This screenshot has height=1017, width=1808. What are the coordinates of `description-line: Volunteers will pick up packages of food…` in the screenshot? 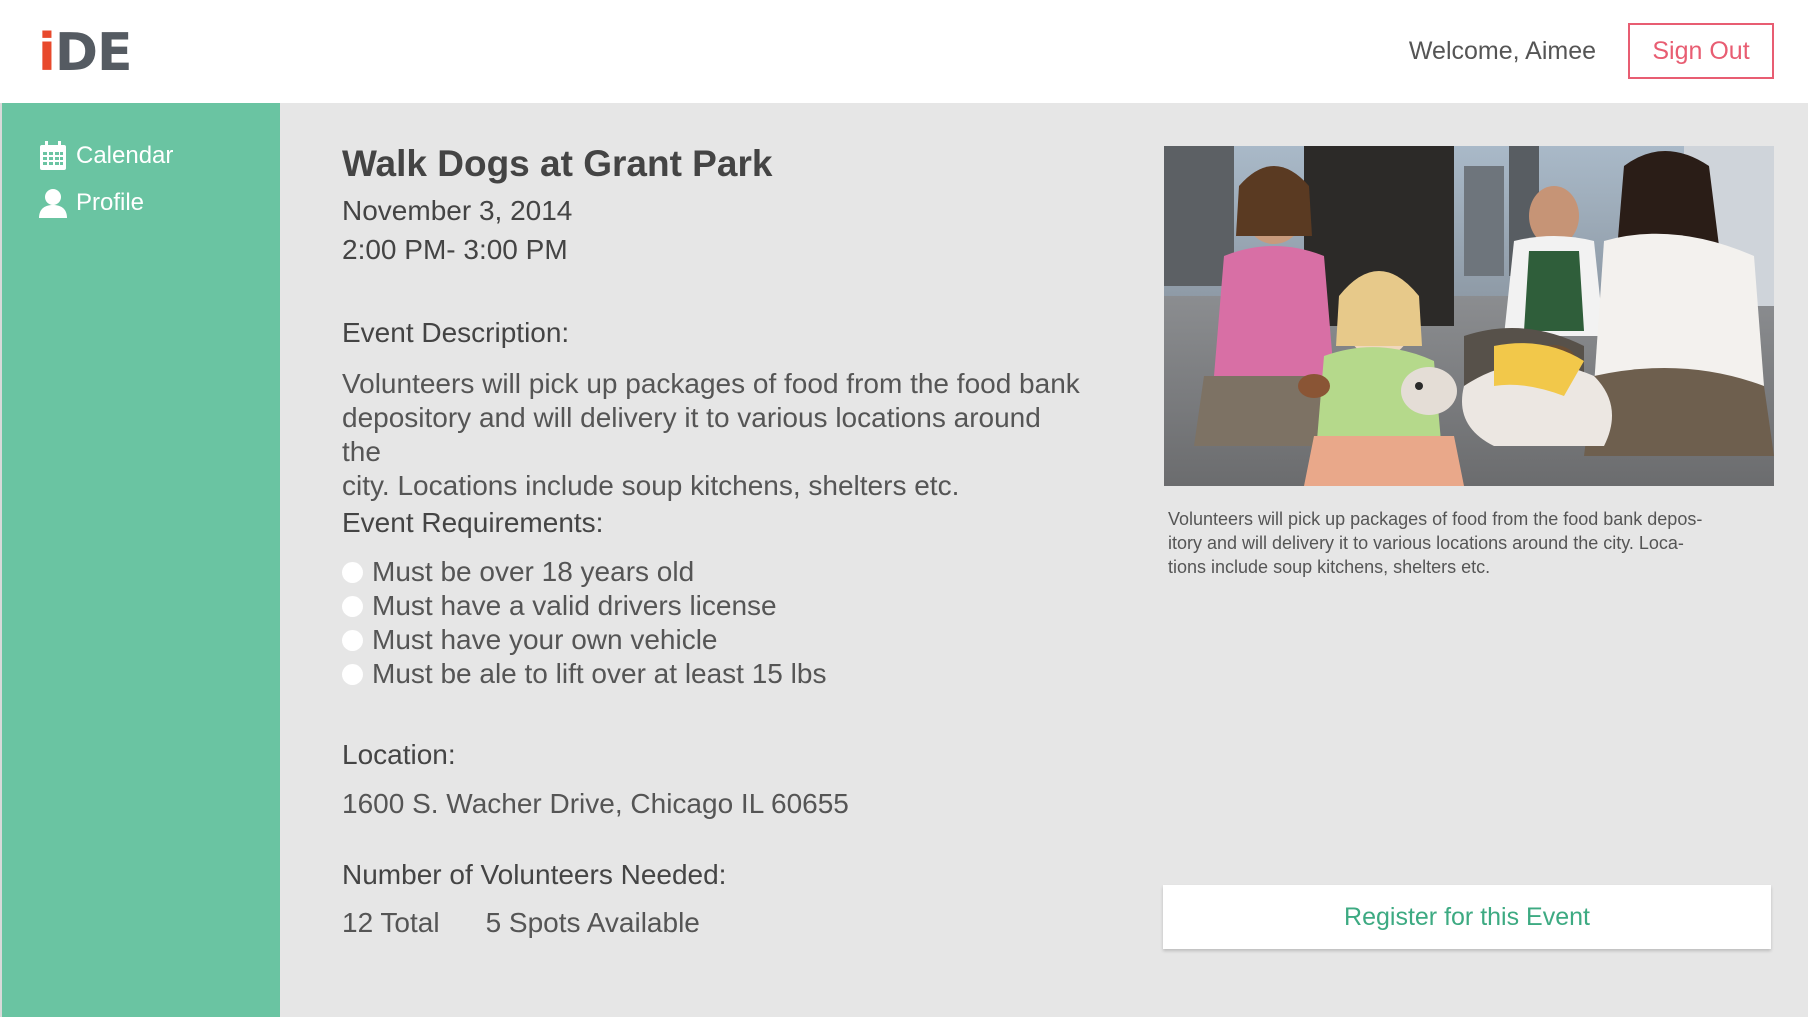 It's located at (711, 383).